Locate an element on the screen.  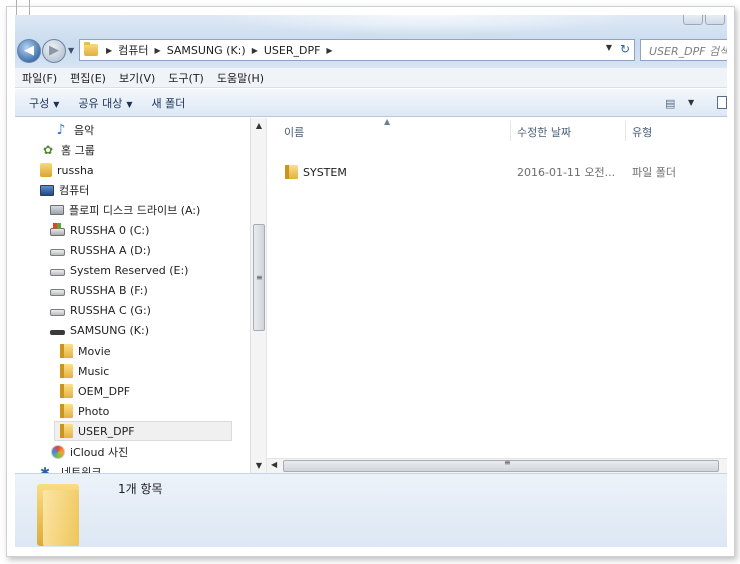
file-row: SYSTEM 2016-01-11 오전... 파일 폴더 is located at coordinates (497, 172).